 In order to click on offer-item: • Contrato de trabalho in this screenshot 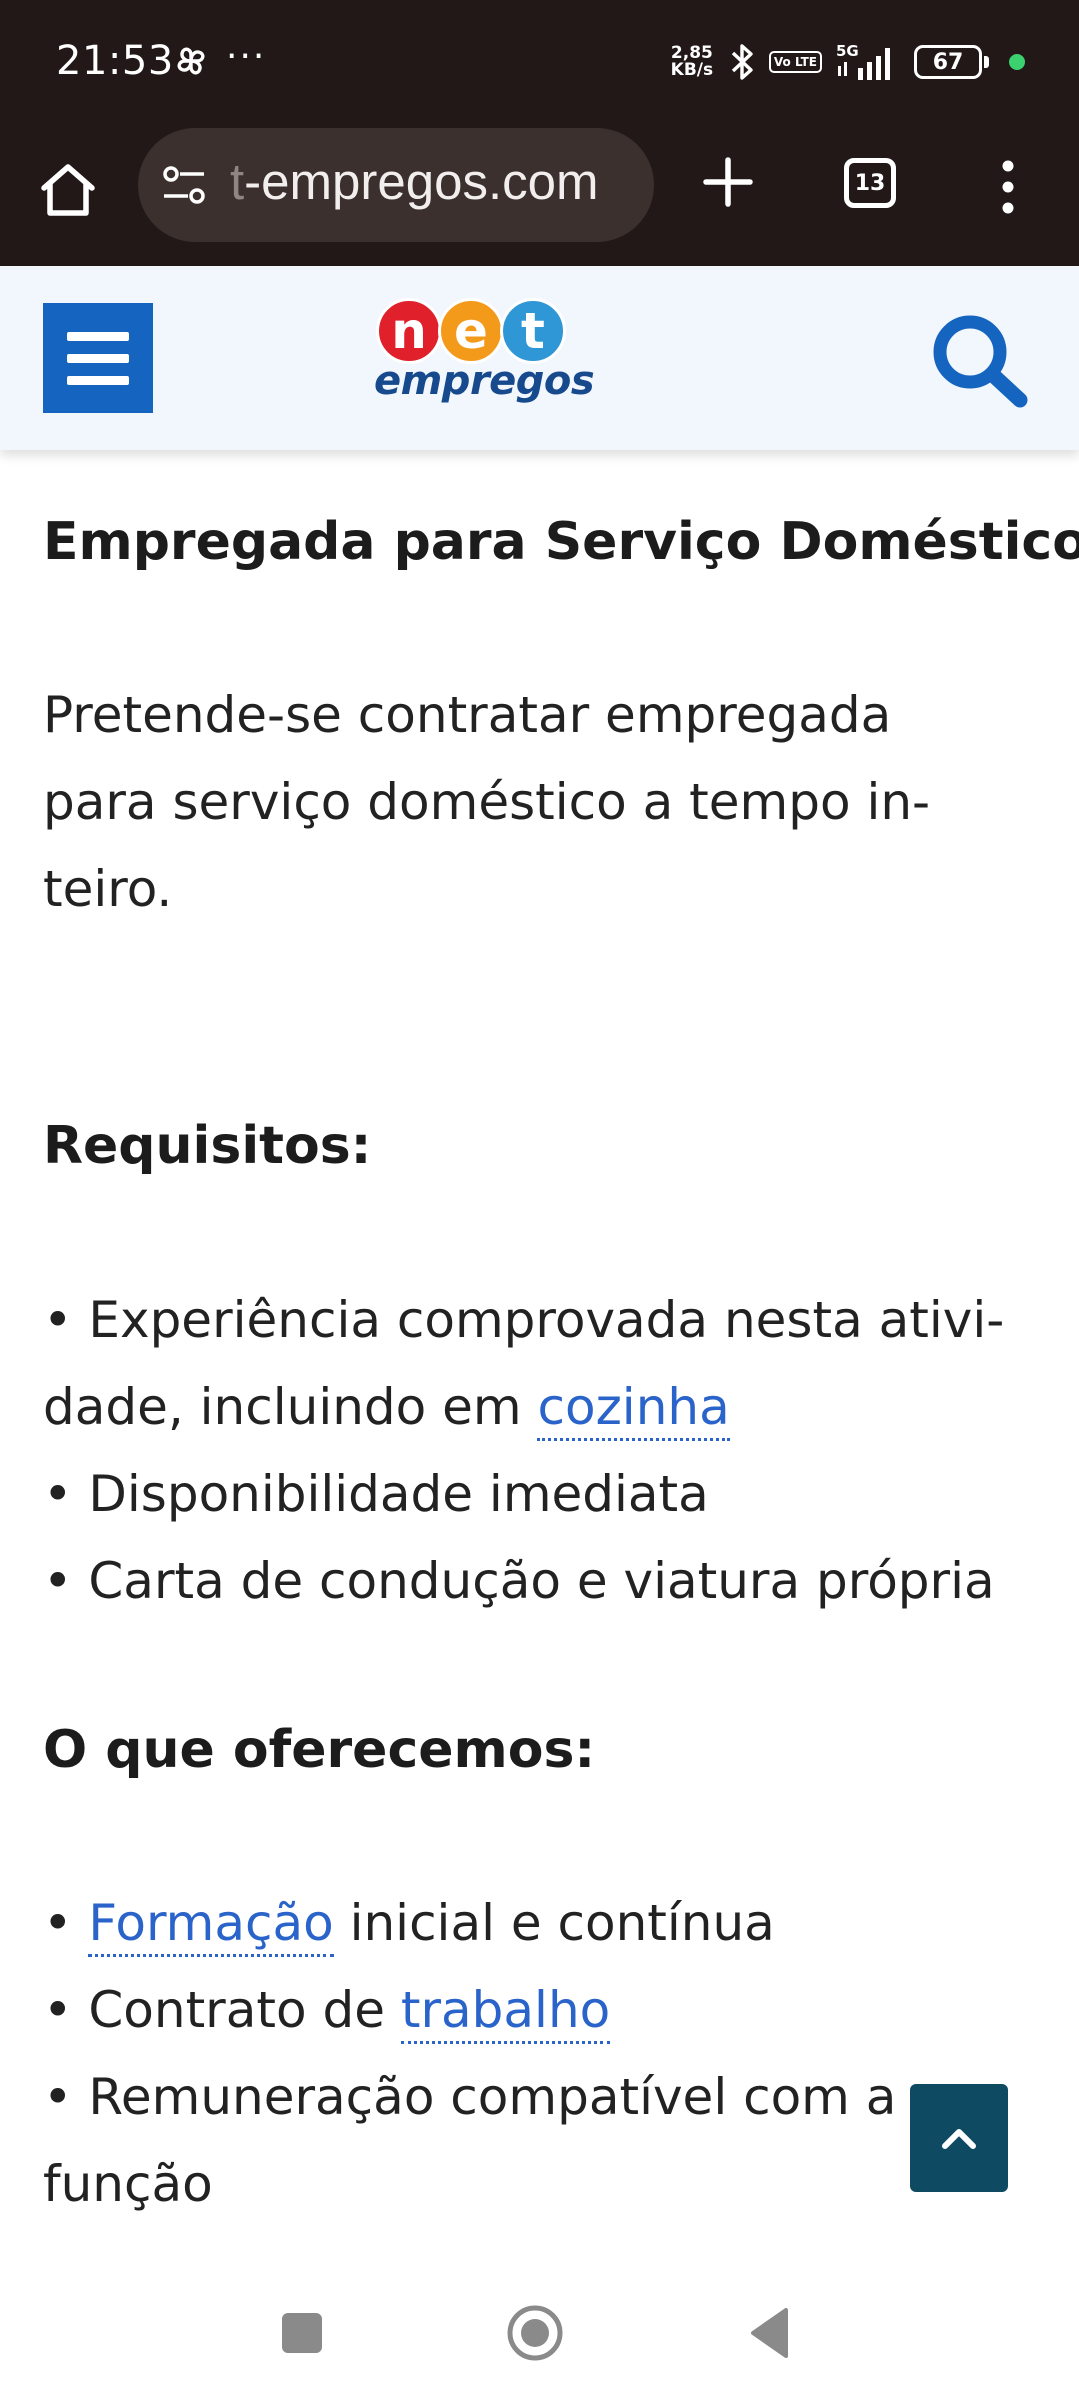, I will do `click(469, 2010)`.